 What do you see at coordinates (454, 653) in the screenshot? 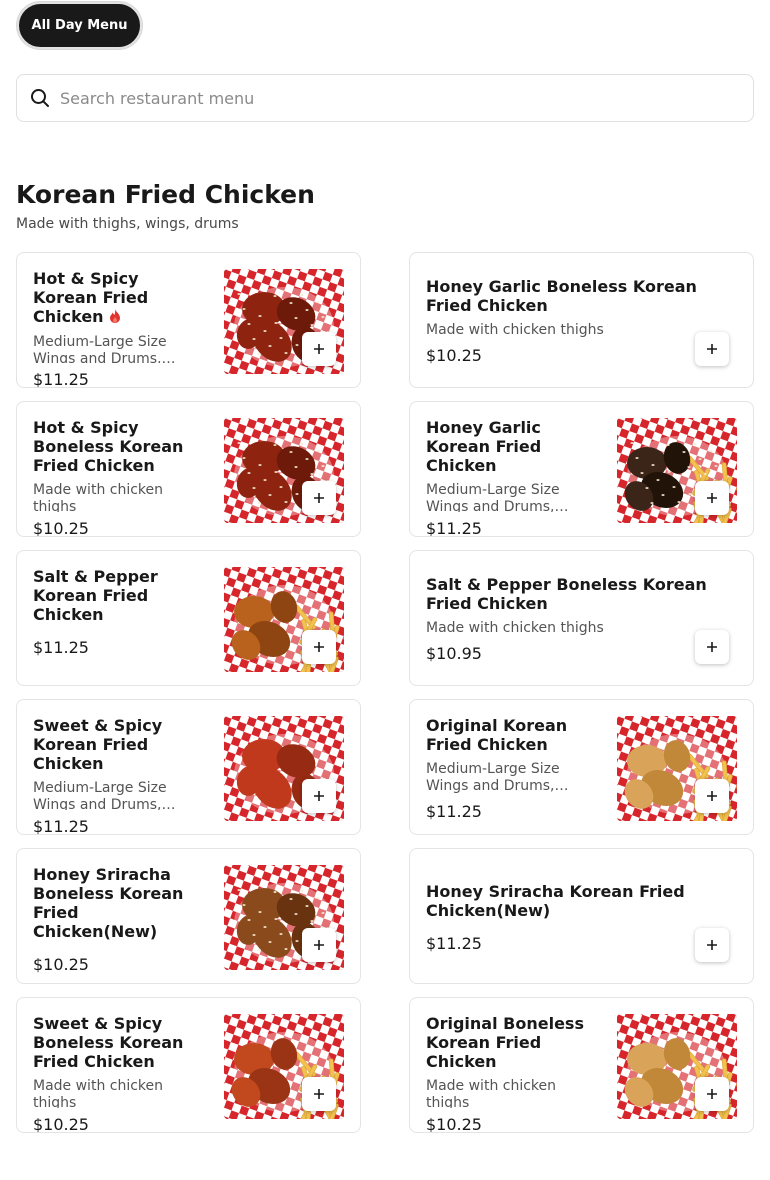
I see `menu-item-price: $10.95` at bounding box center [454, 653].